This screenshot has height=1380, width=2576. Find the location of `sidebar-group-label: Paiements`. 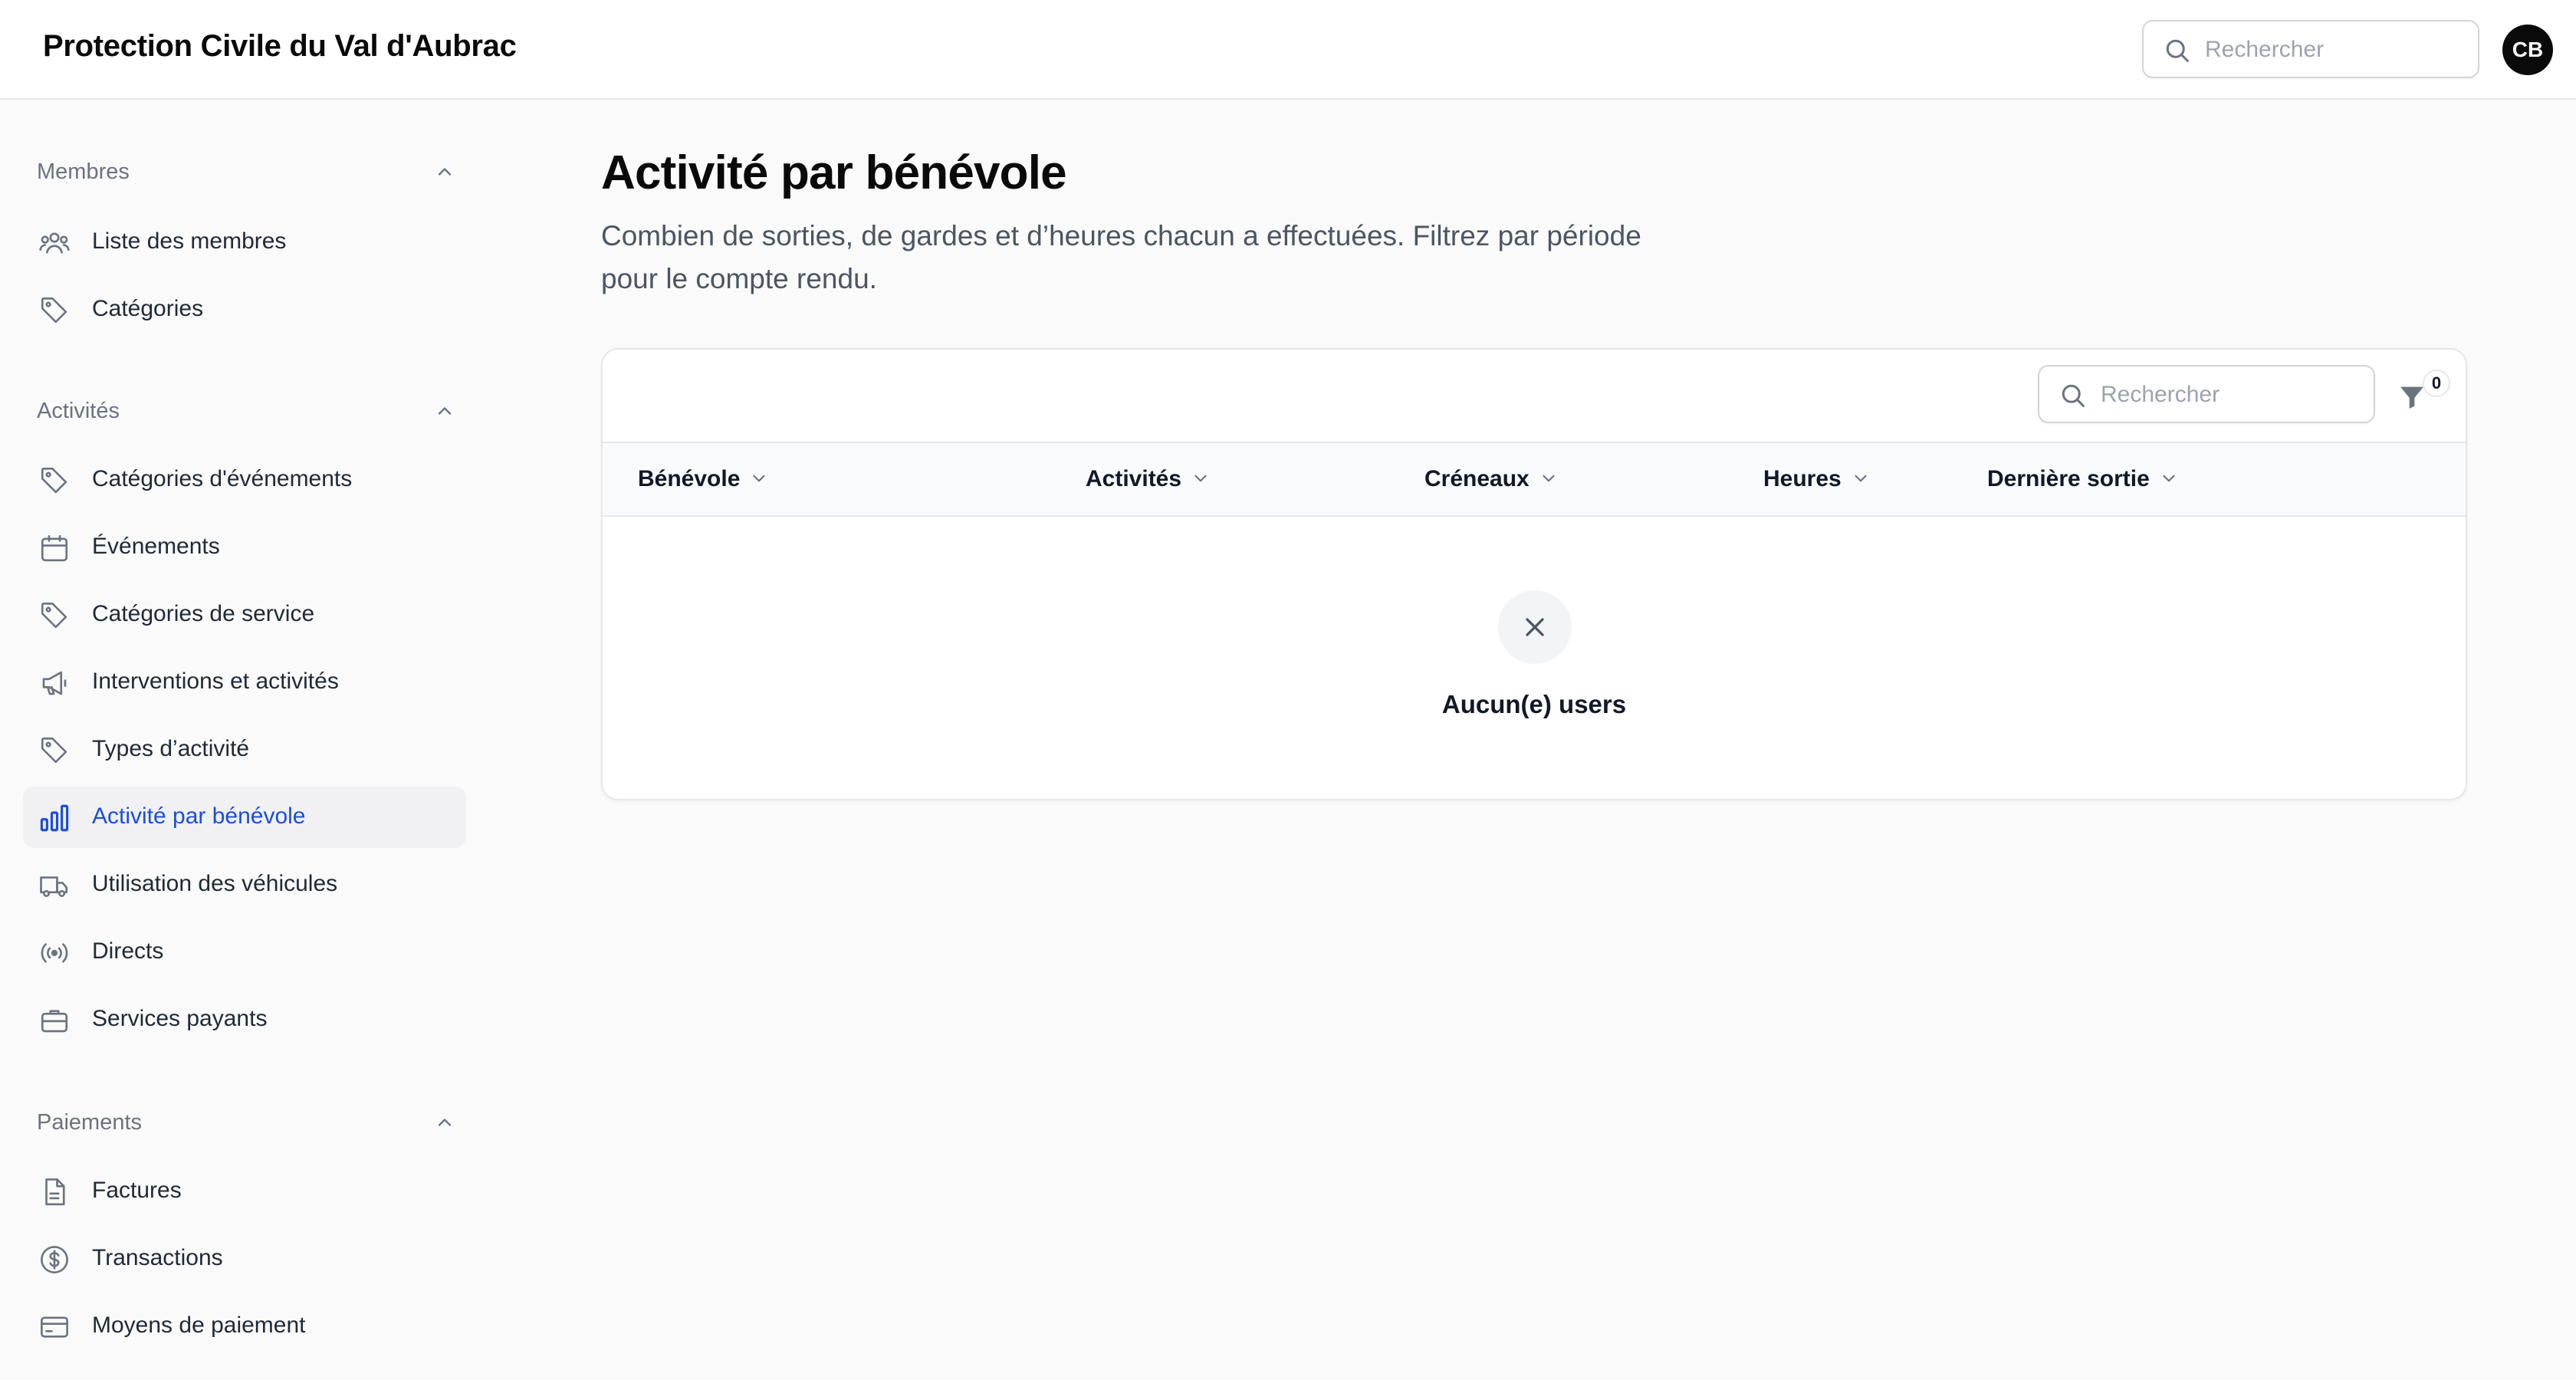

sidebar-group-label: Paiements is located at coordinates (90, 1123).